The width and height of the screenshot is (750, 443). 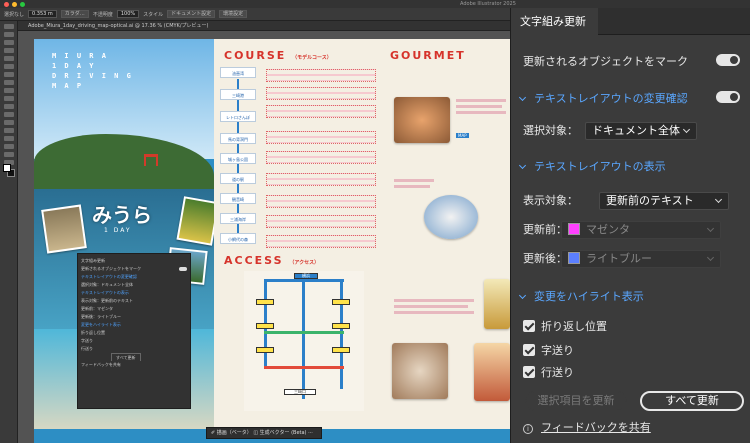 I want to click on magic-wand-tool-icon, so click(x=8, y=42).